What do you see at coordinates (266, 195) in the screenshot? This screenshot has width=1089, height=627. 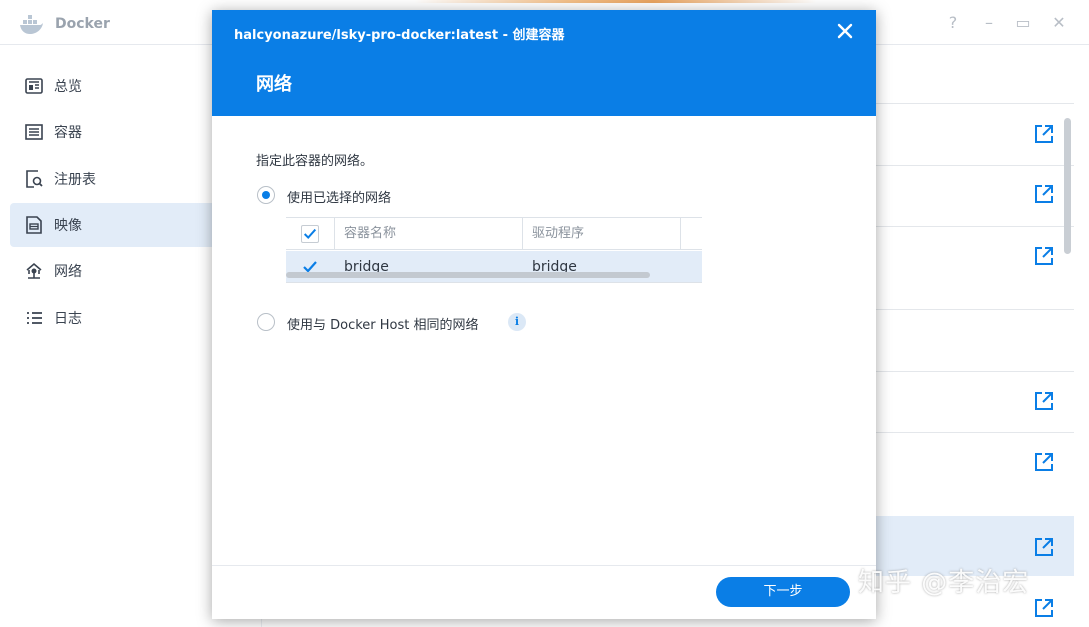 I see `radio-use-selected-network` at bounding box center [266, 195].